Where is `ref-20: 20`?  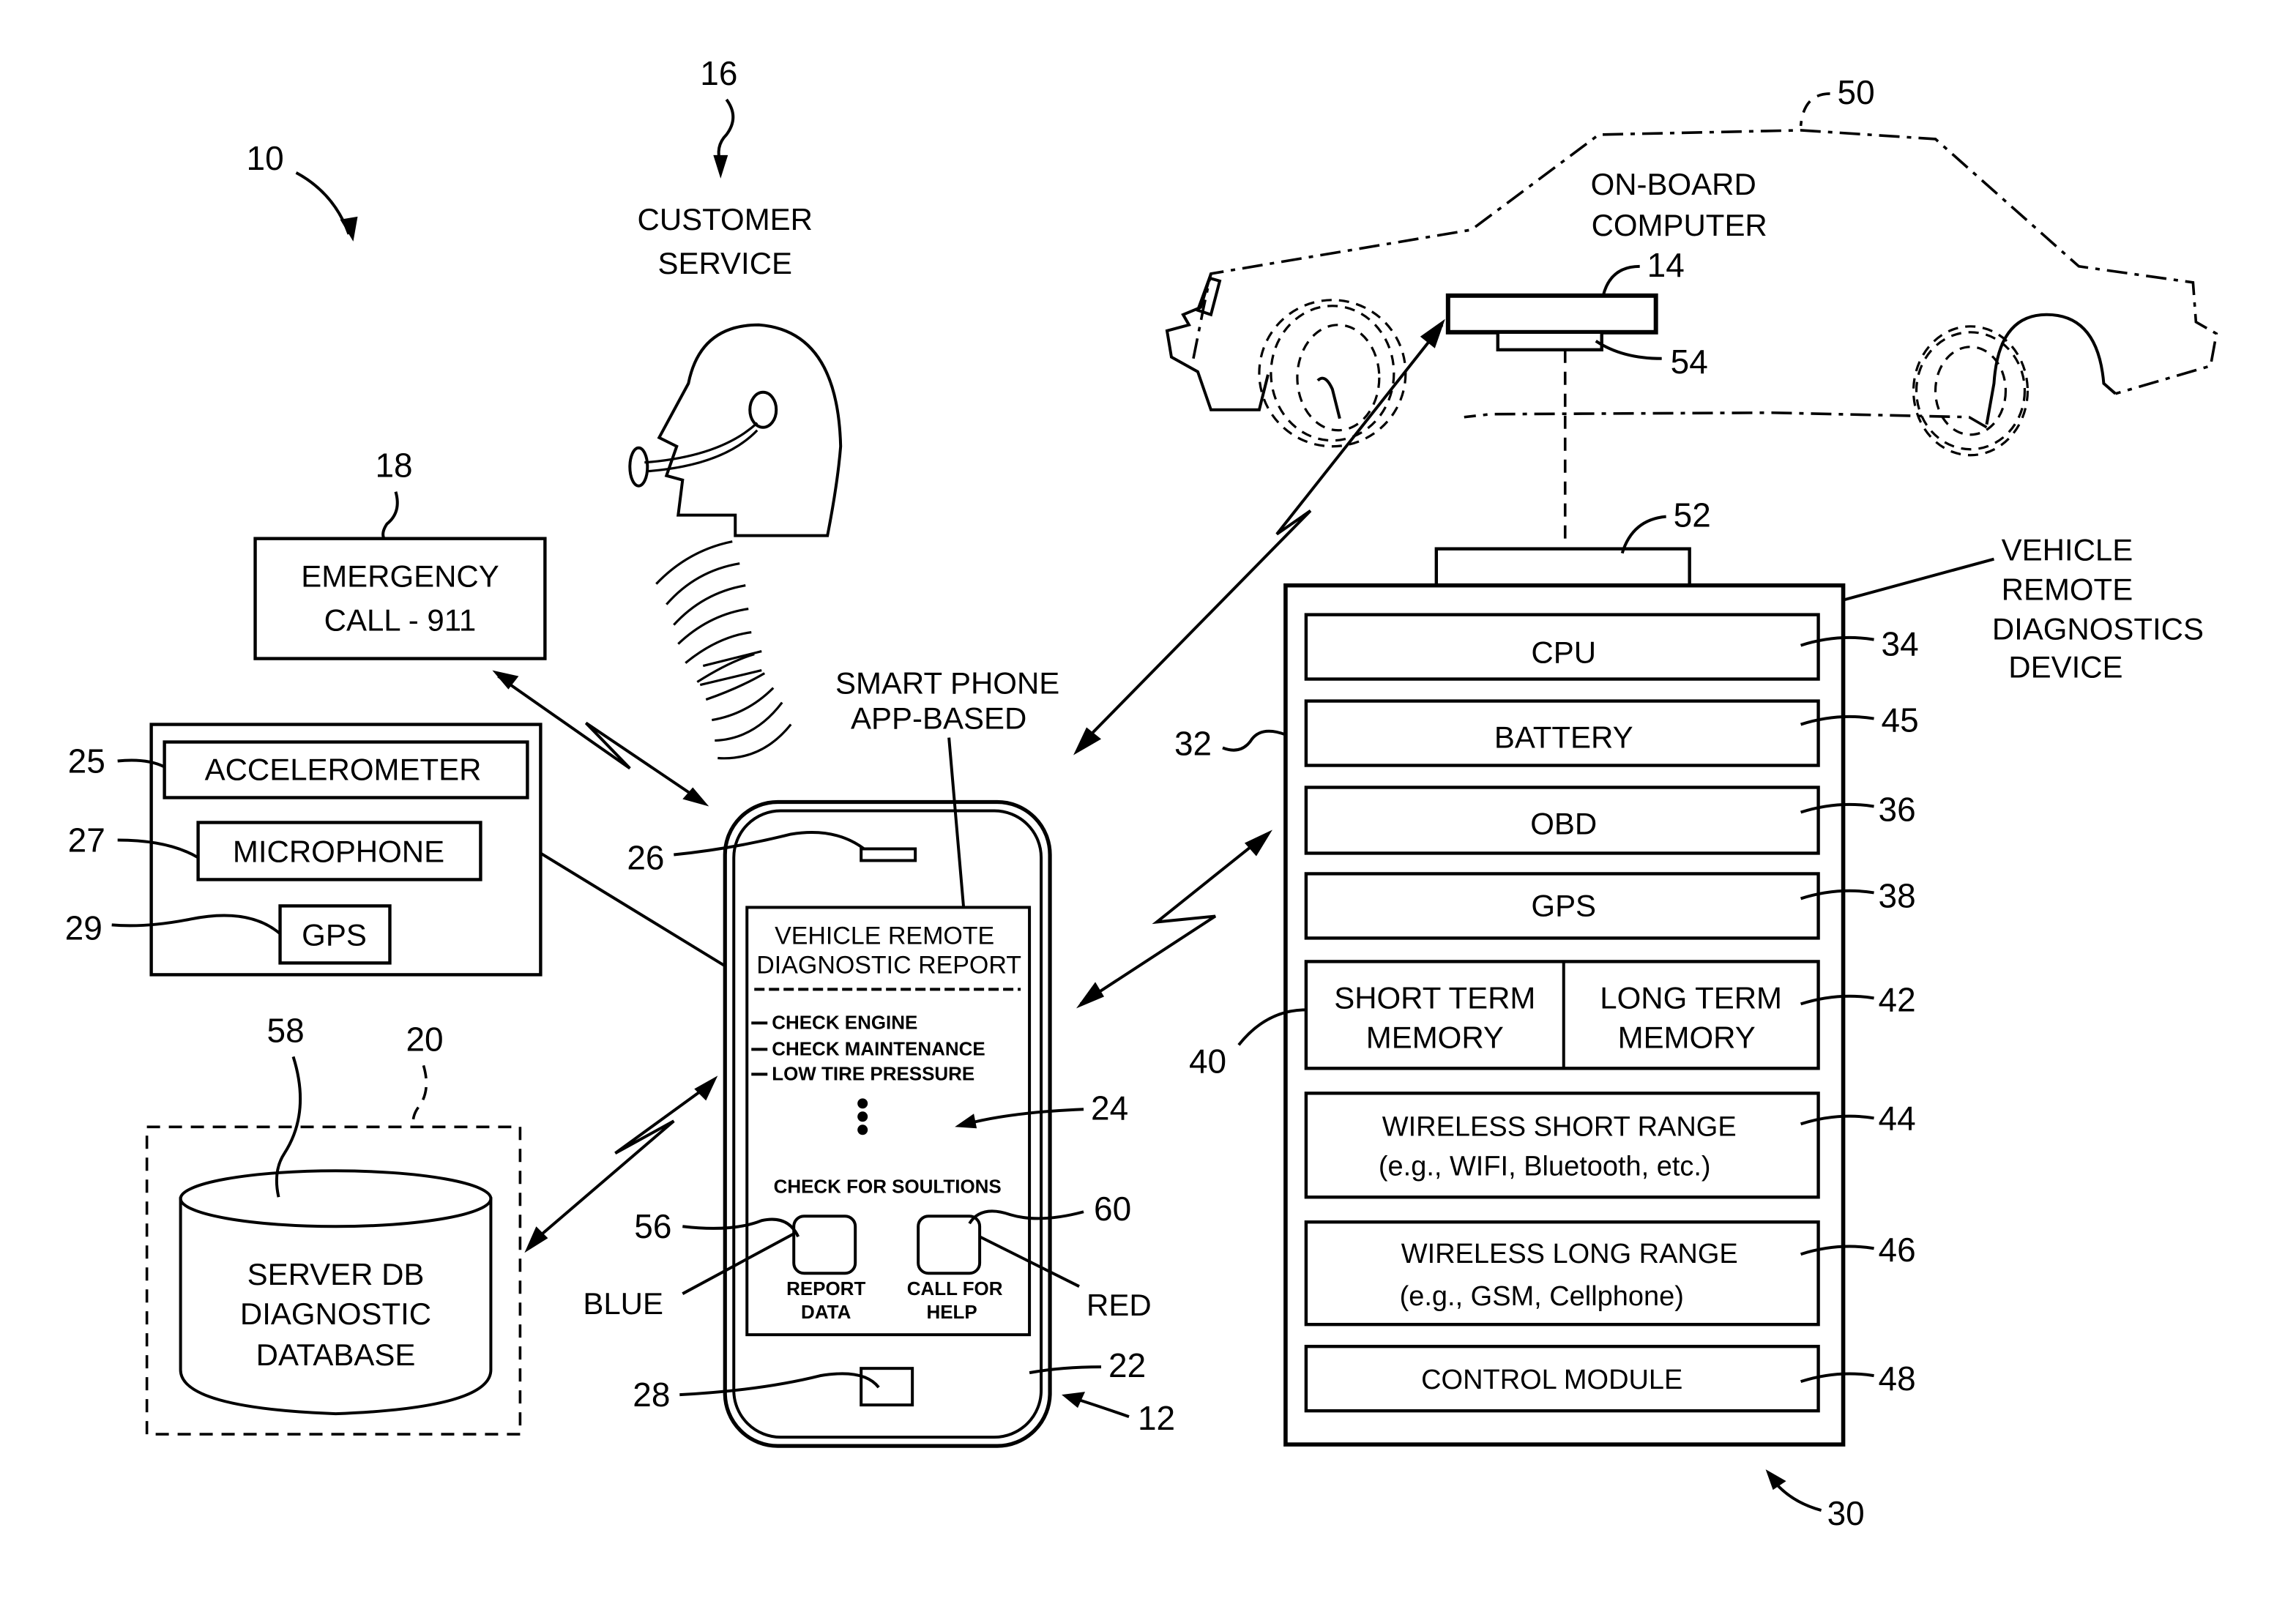 ref-20: 20 is located at coordinates (424, 1039).